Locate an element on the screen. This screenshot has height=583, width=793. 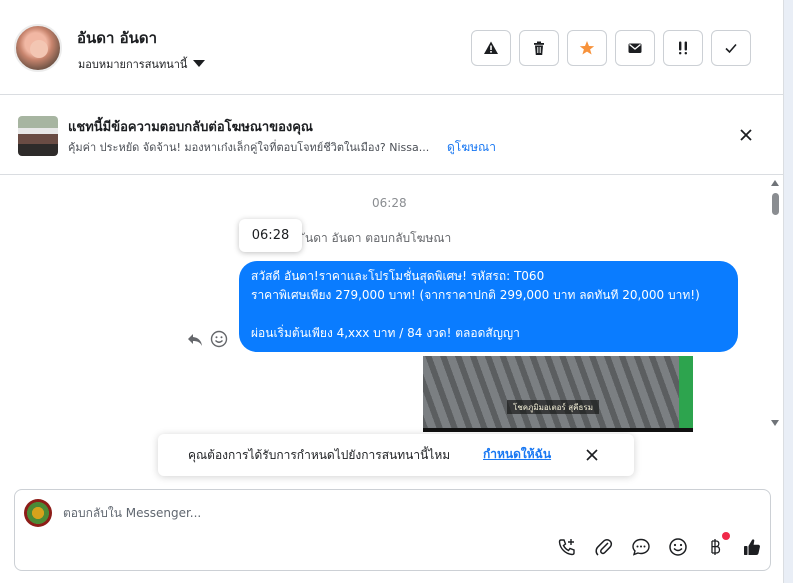
trash-icon is located at coordinates (539, 48).